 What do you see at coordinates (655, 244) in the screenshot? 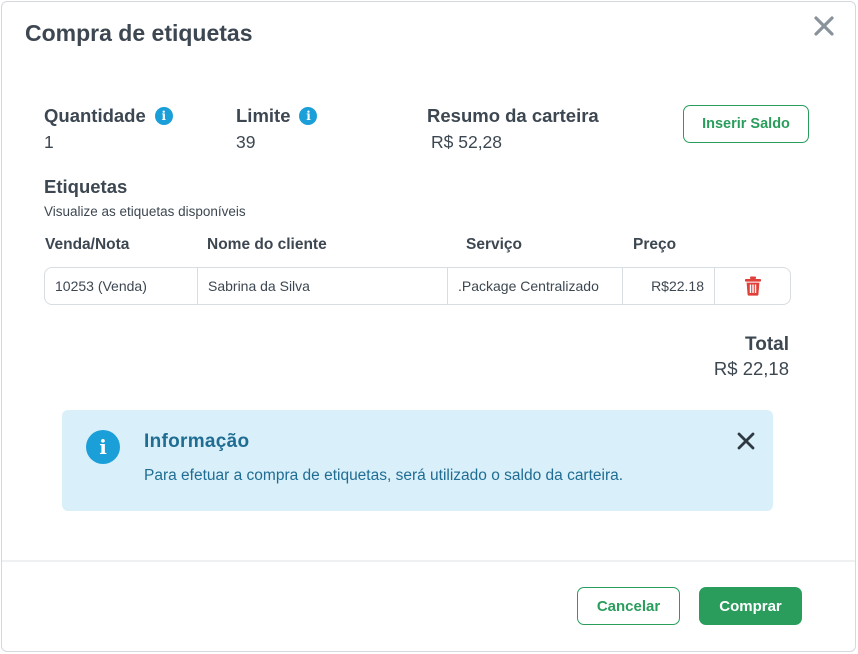
I see `column-header-preco: Preço` at bounding box center [655, 244].